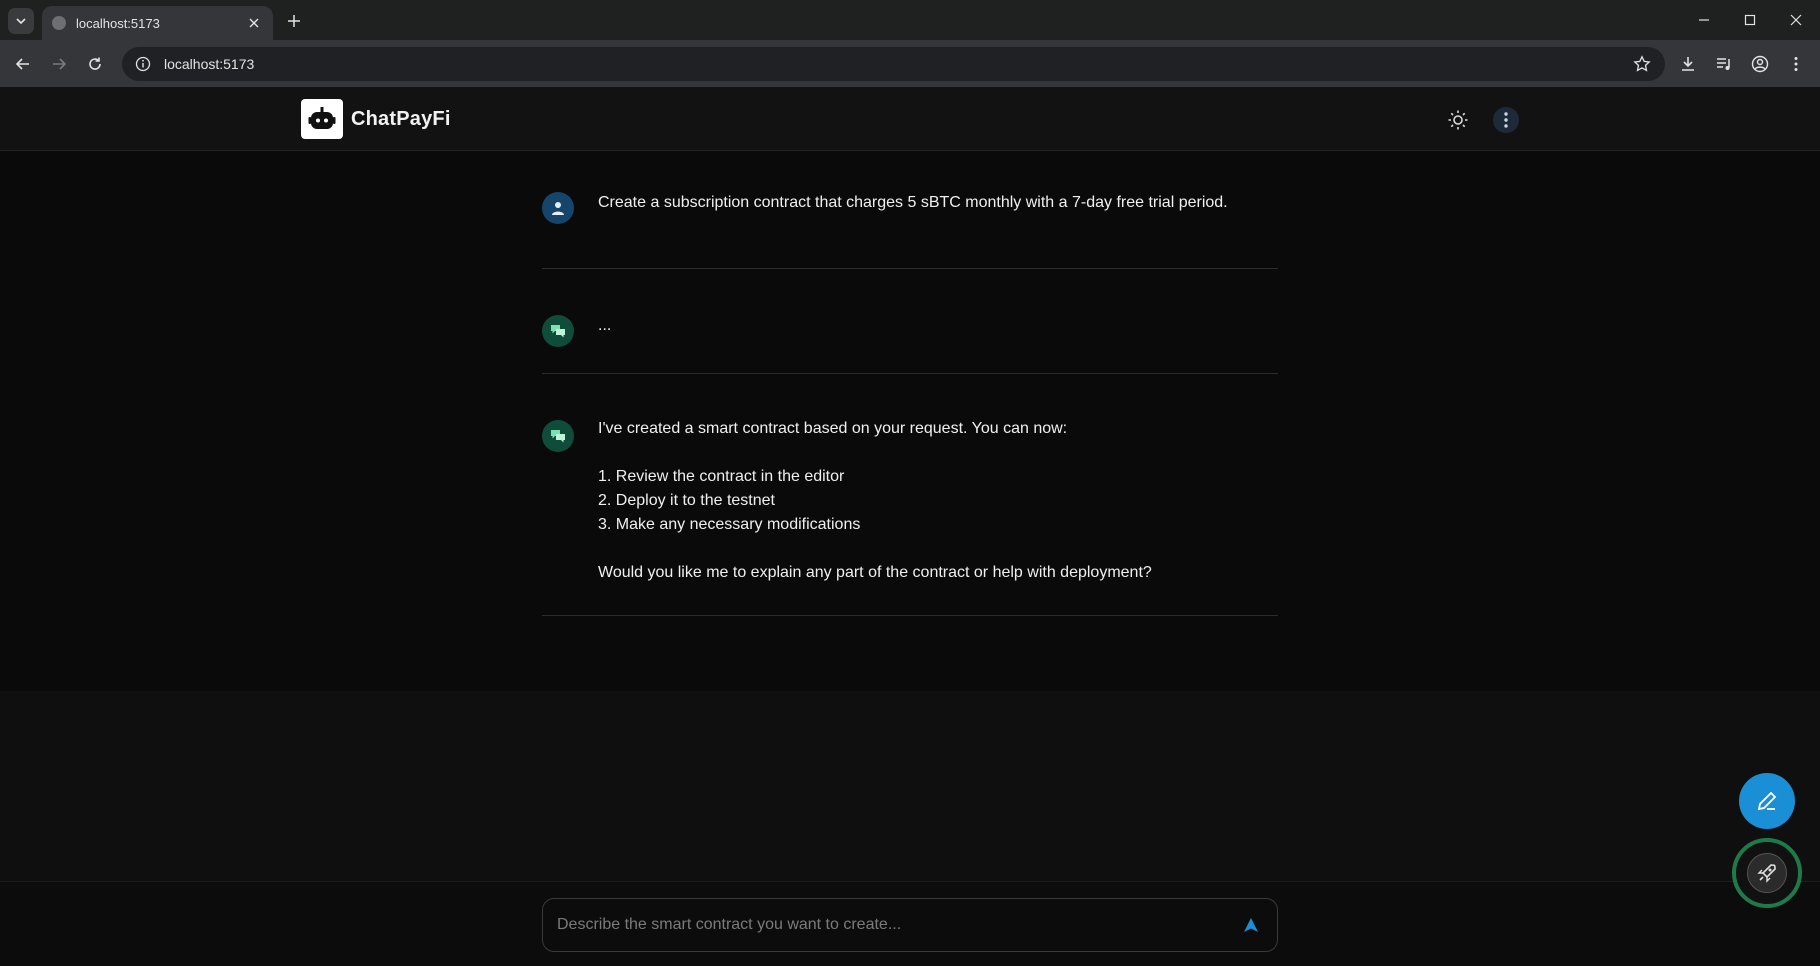 This screenshot has width=1820, height=966. I want to click on bookmark-star-icon, so click(1642, 64).